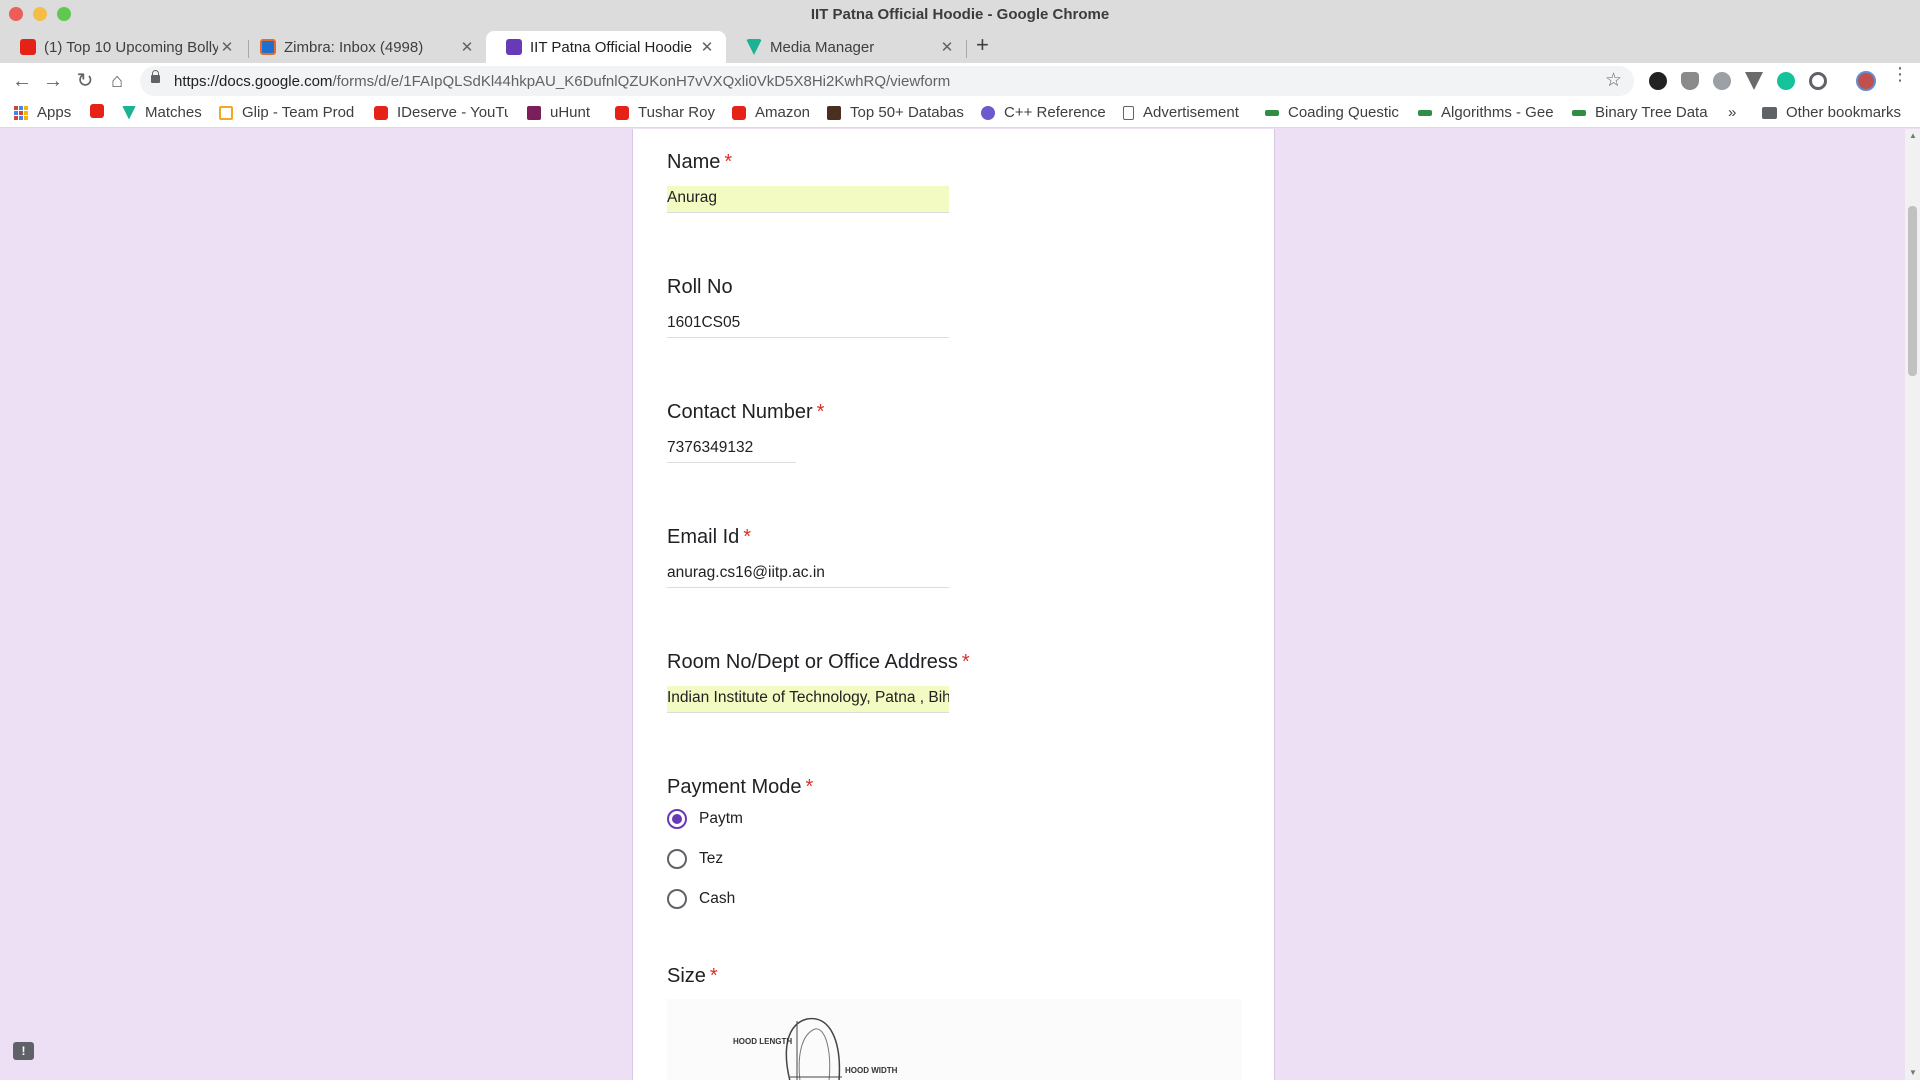 This screenshot has height=1080, width=1920. What do you see at coordinates (695, 859) in the screenshot?
I see `radio-option-tez: Tez` at bounding box center [695, 859].